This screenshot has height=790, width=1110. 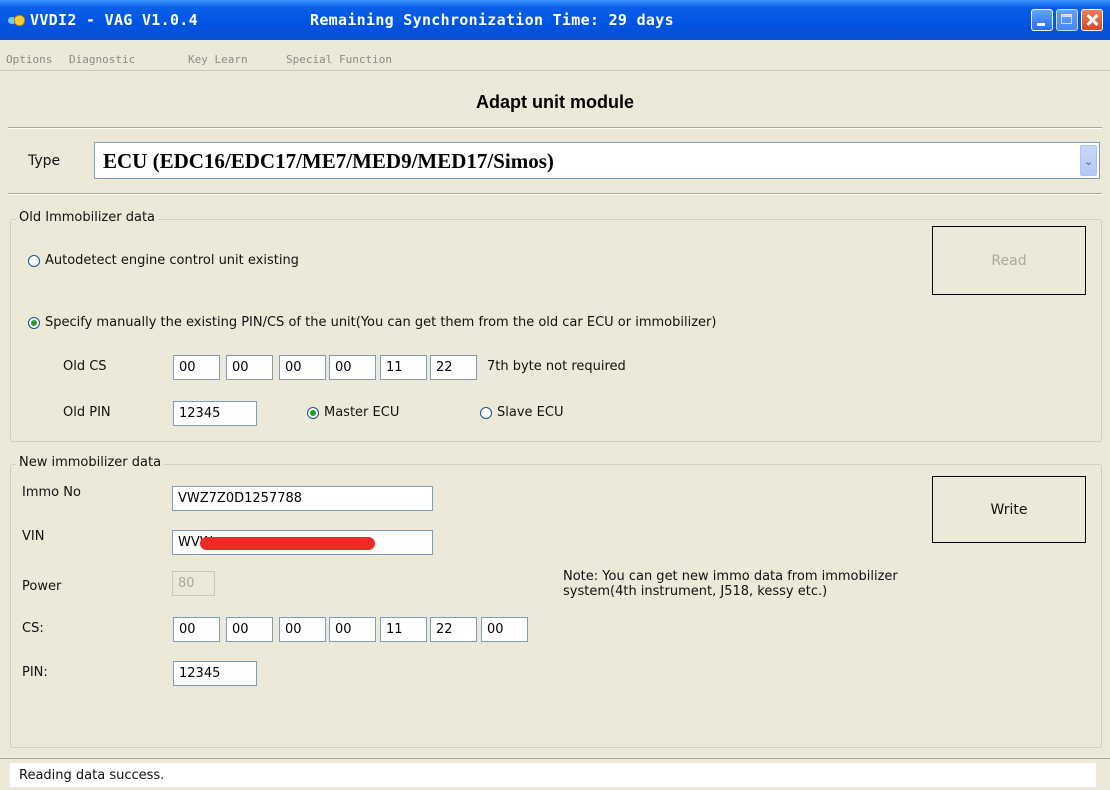 What do you see at coordinates (1009, 509) in the screenshot?
I see `write-button: Write` at bounding box center [1009, 509].